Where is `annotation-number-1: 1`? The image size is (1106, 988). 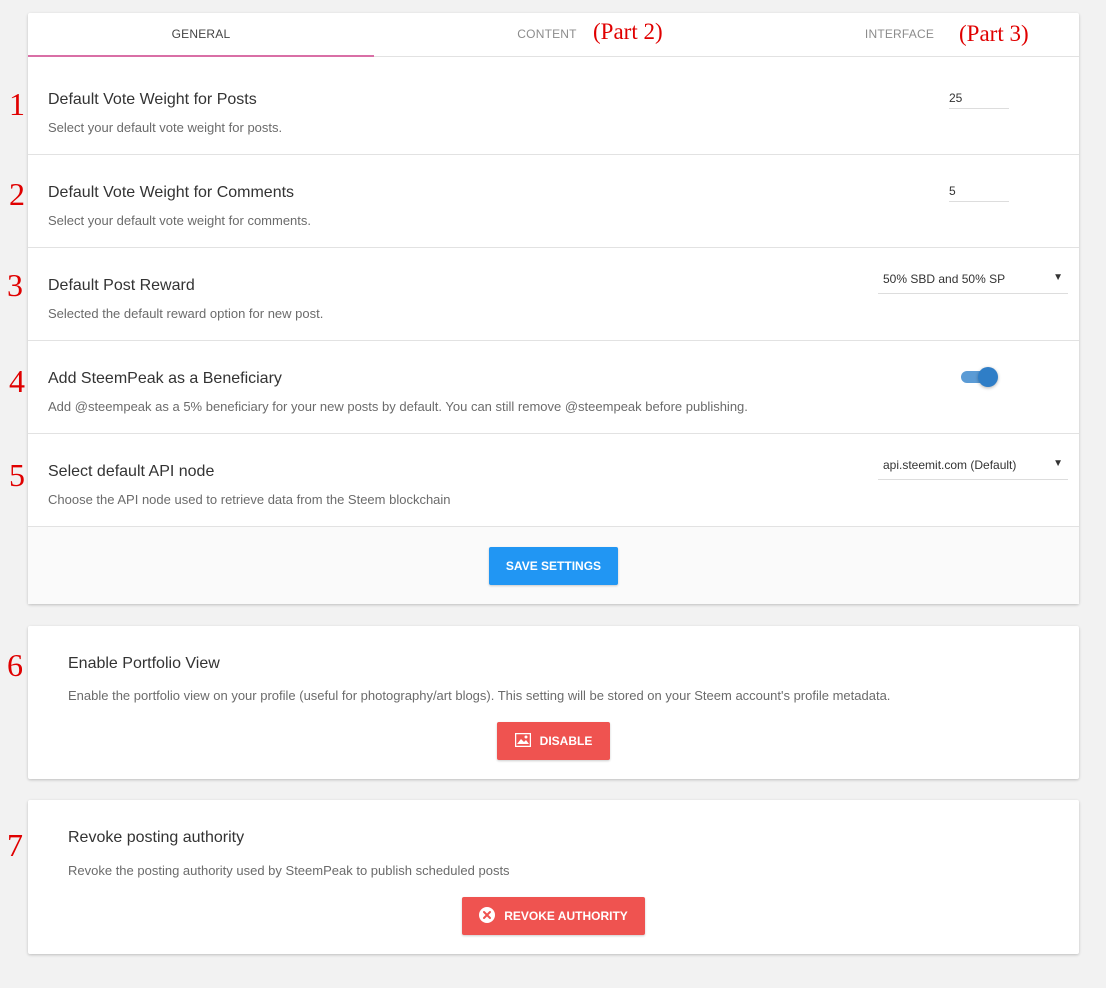
annotation-number-1: 1 is located at coordinates (17, 104).